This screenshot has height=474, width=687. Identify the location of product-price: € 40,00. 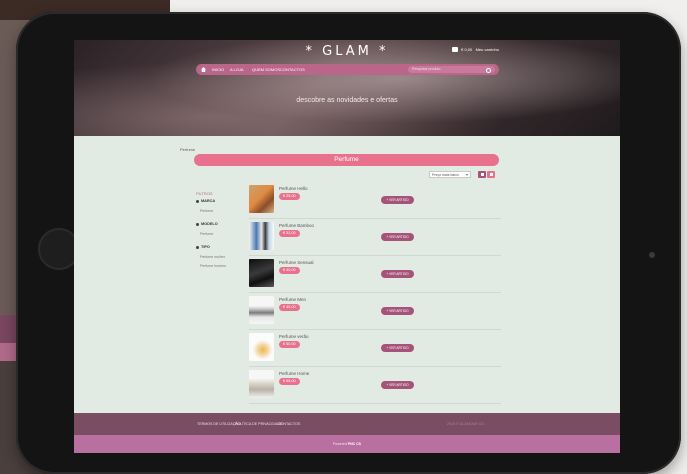
(289, 270).